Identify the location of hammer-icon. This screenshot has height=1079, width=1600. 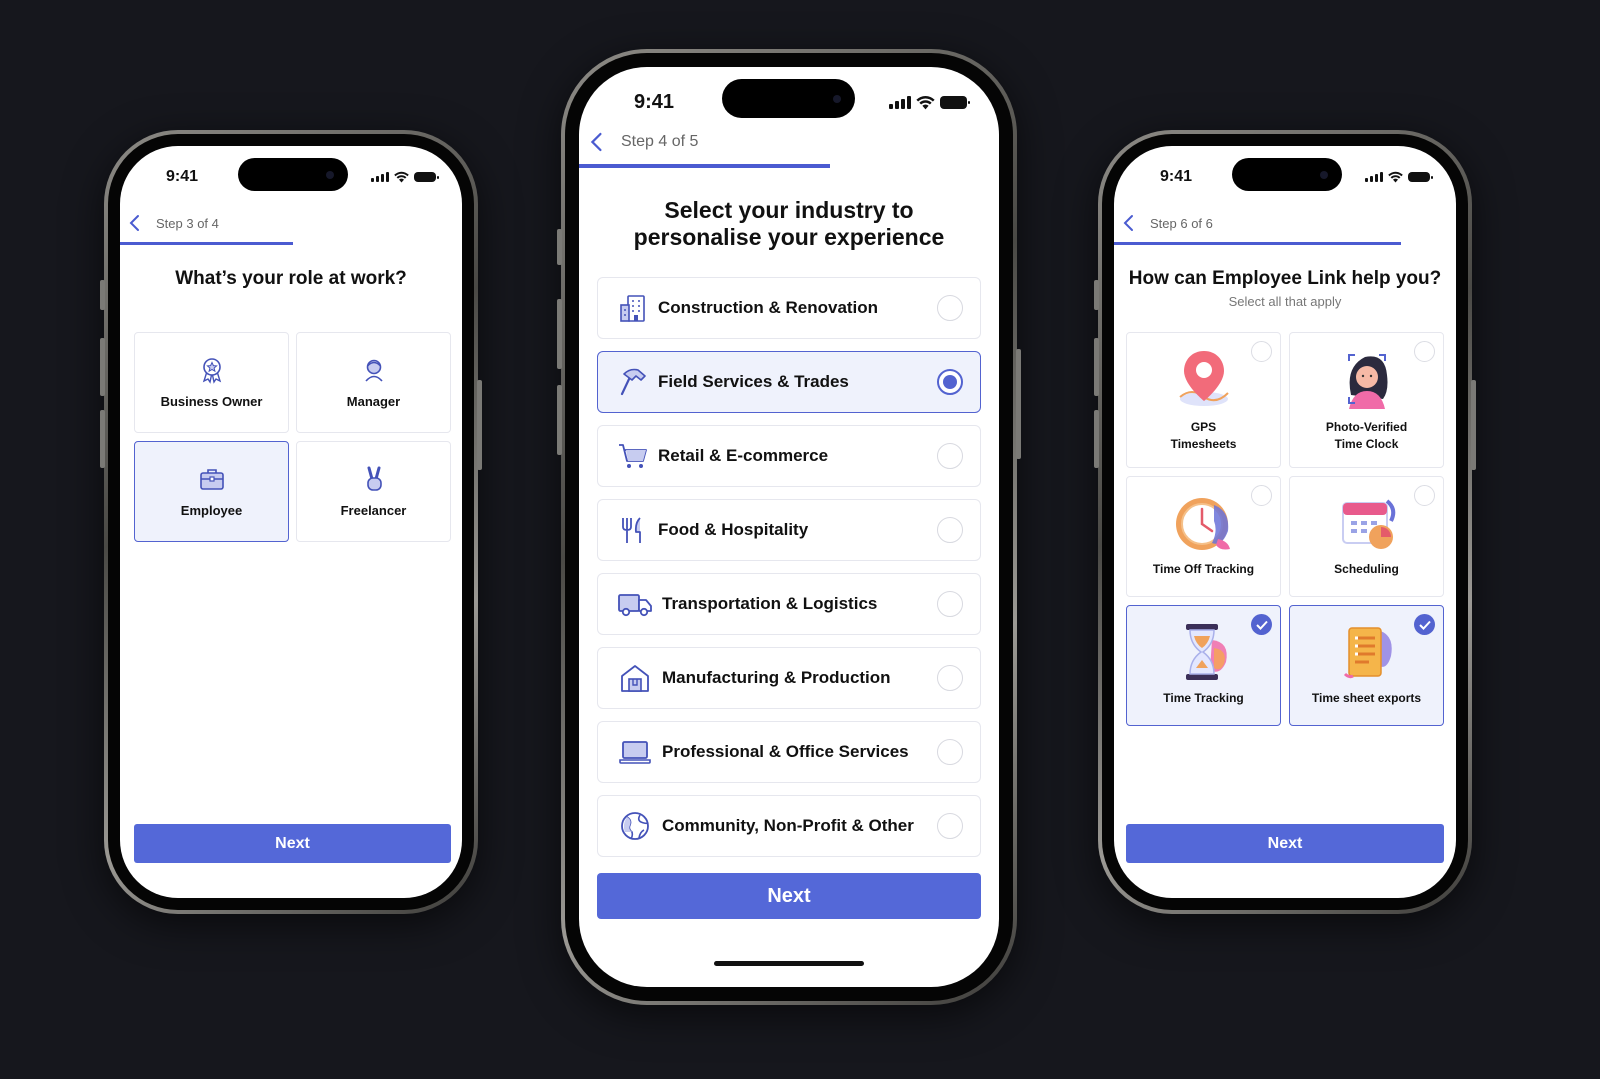
(633, 382).